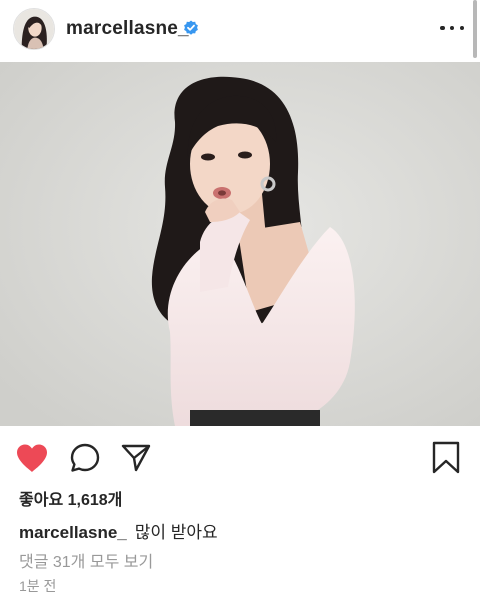  What do you see at coordinates (86, 560) in the screenshot?
I see `view-all-comments-link: 댓글 31개 모두 보기` at bounding box center [86, 560].